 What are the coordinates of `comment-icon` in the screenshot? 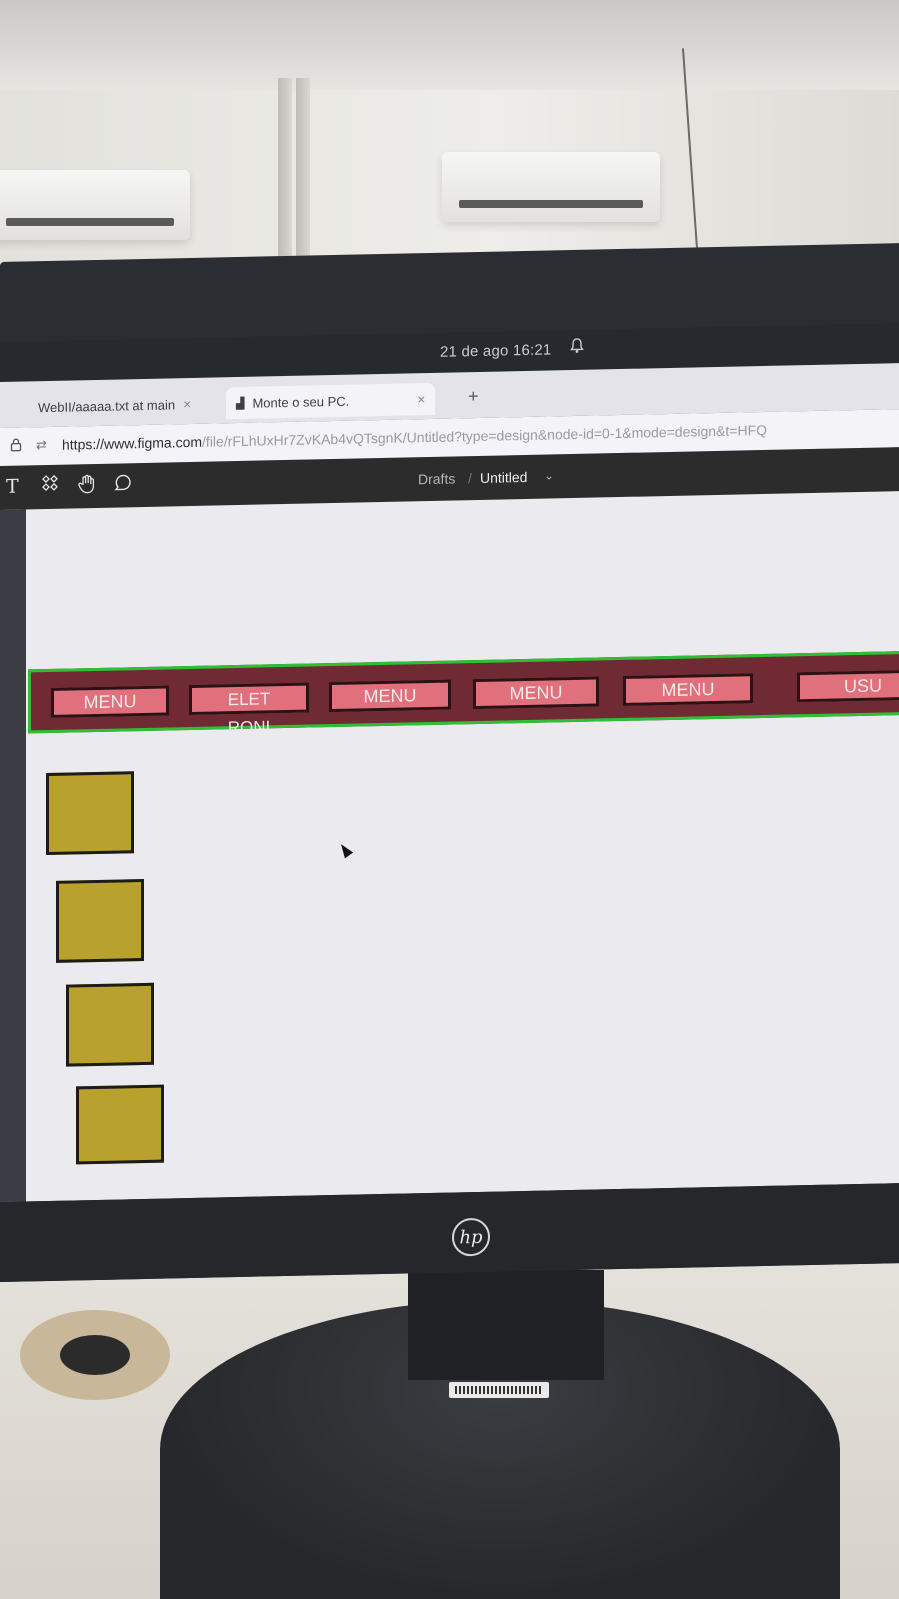 It's located at (123, 485).